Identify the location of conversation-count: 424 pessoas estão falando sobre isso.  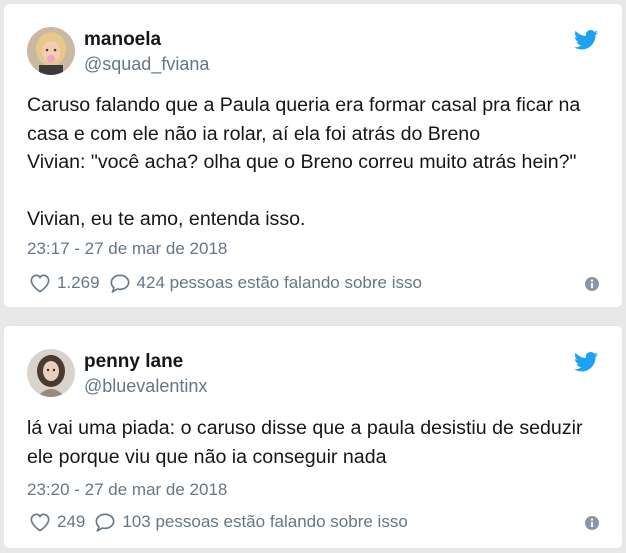
(279, 283).